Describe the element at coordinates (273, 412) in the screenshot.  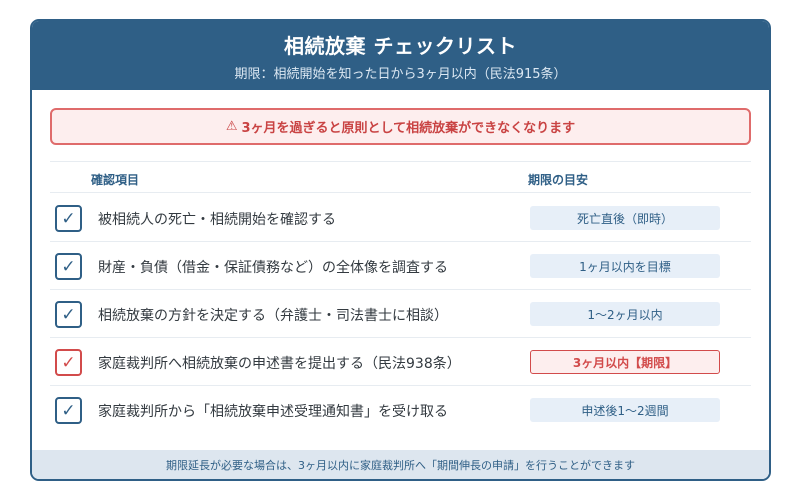
I see `checklist-item-text: 家庭裁判所から「相続放棄申述受理通知書」を受け取る` at that location.